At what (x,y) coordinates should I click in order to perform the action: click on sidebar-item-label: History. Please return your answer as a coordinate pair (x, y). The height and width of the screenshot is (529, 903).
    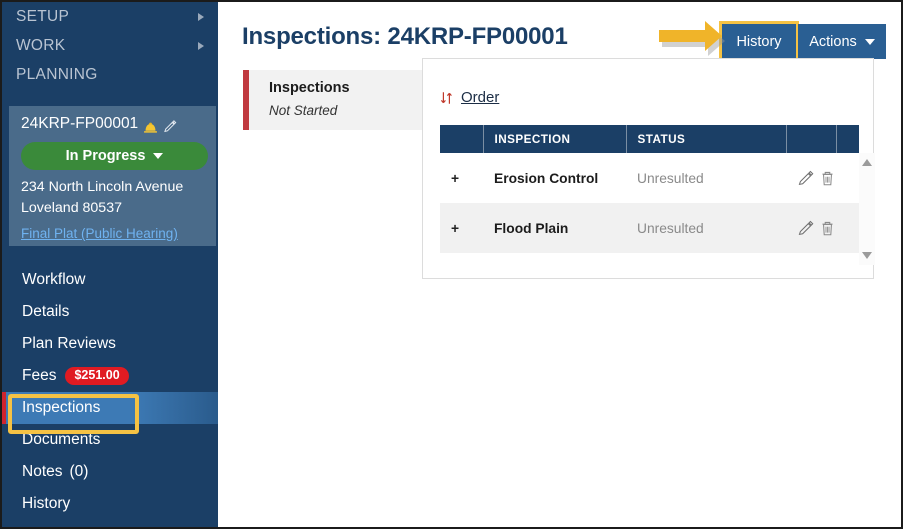
    Looking at the image, I should click on (46, 503).